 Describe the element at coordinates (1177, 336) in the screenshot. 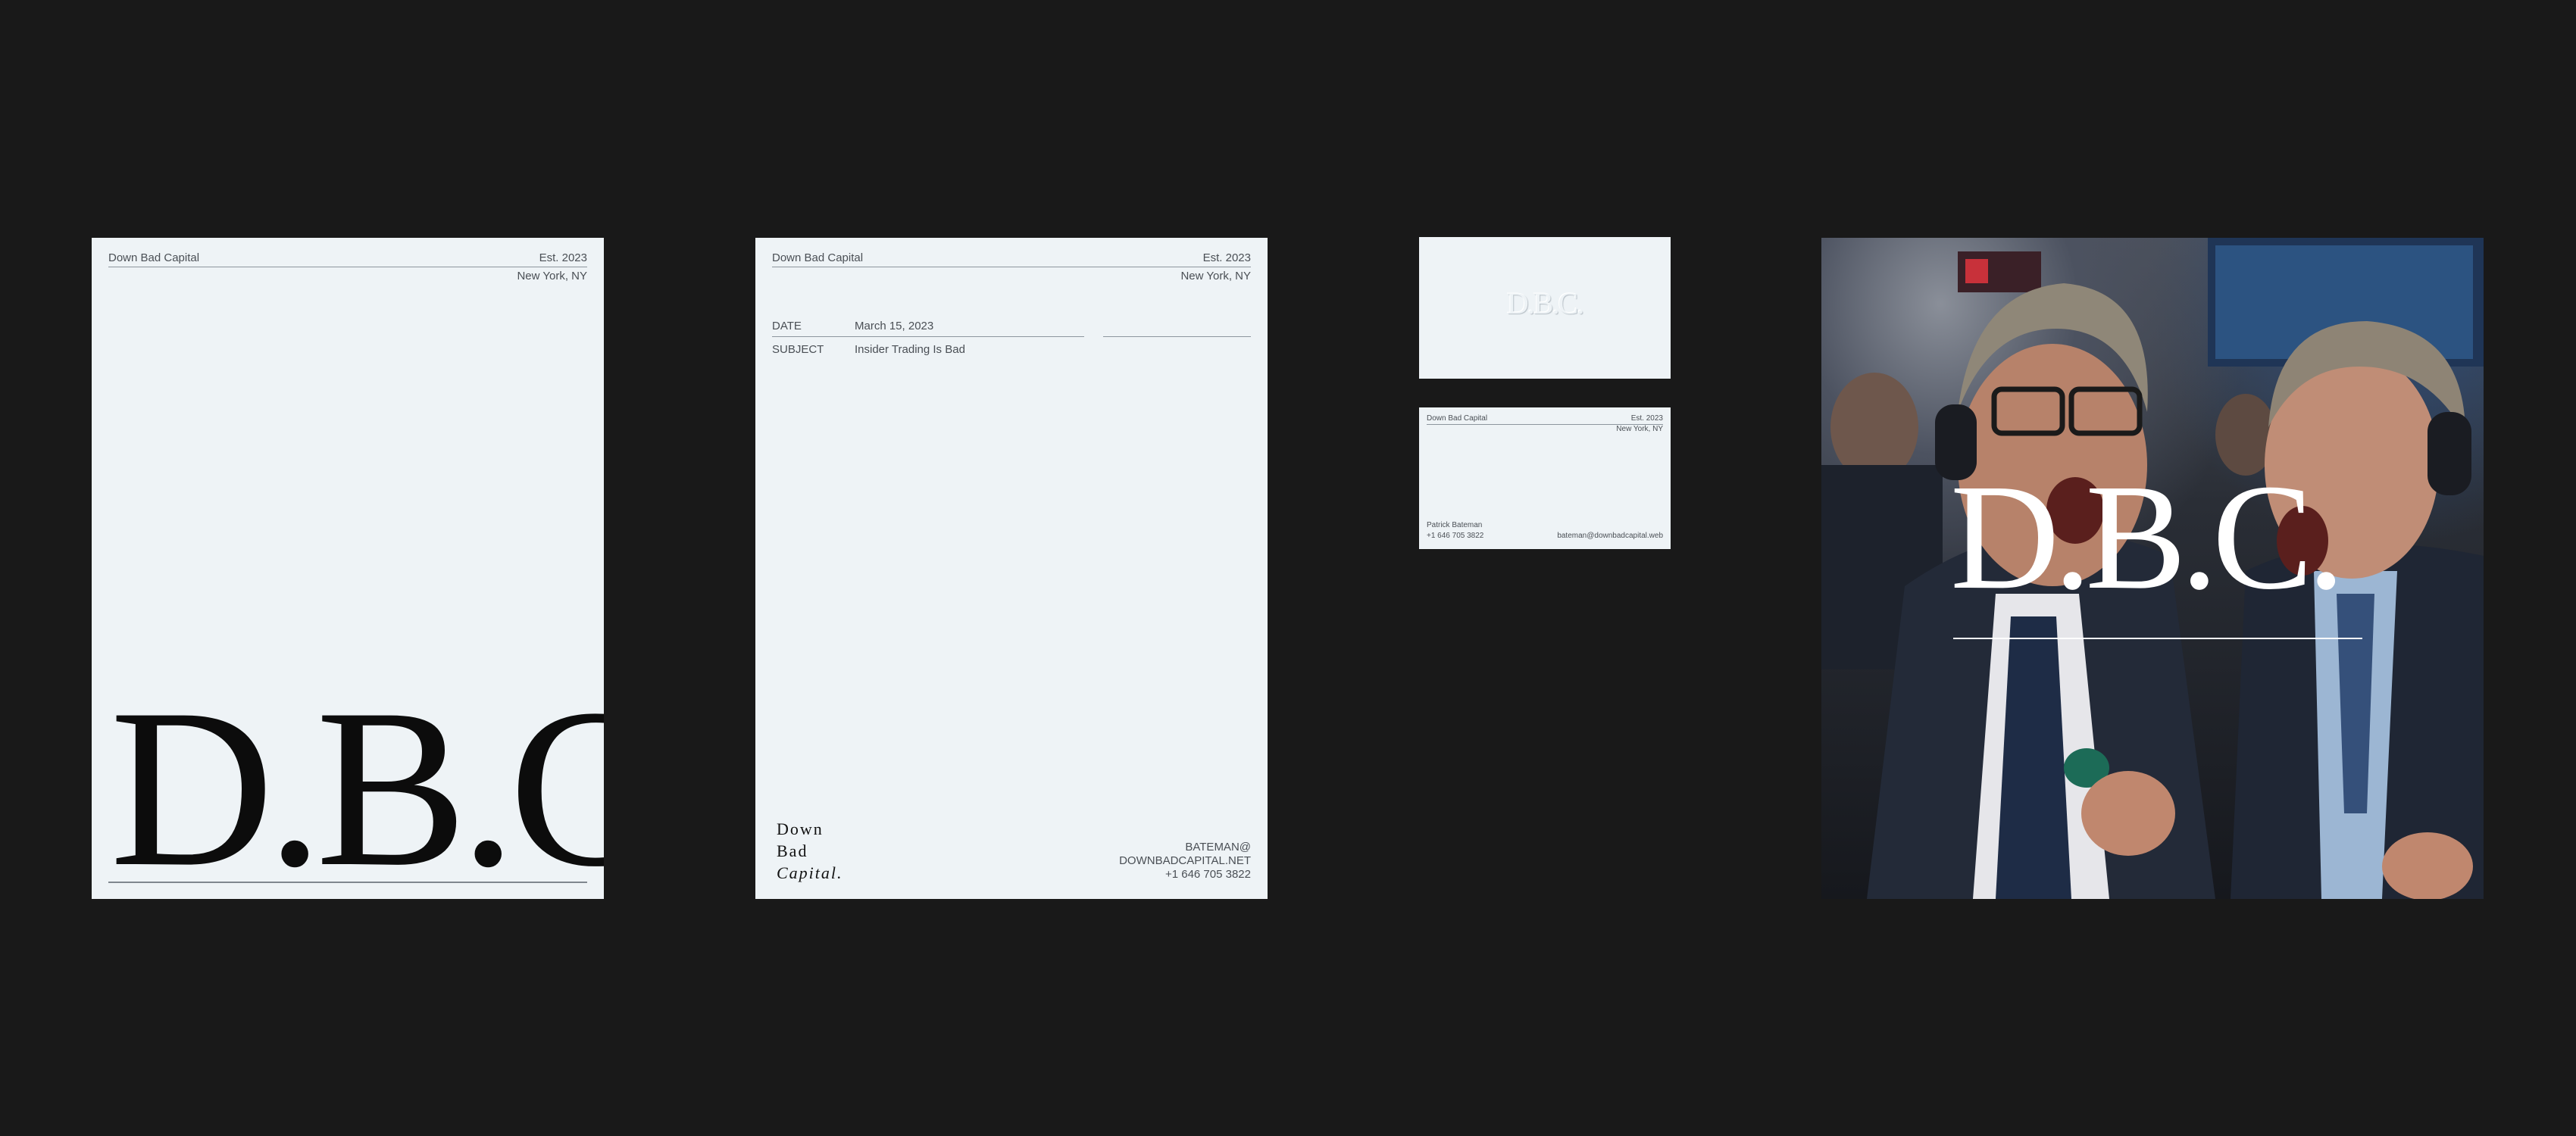

I see `blank-rule` at that location.